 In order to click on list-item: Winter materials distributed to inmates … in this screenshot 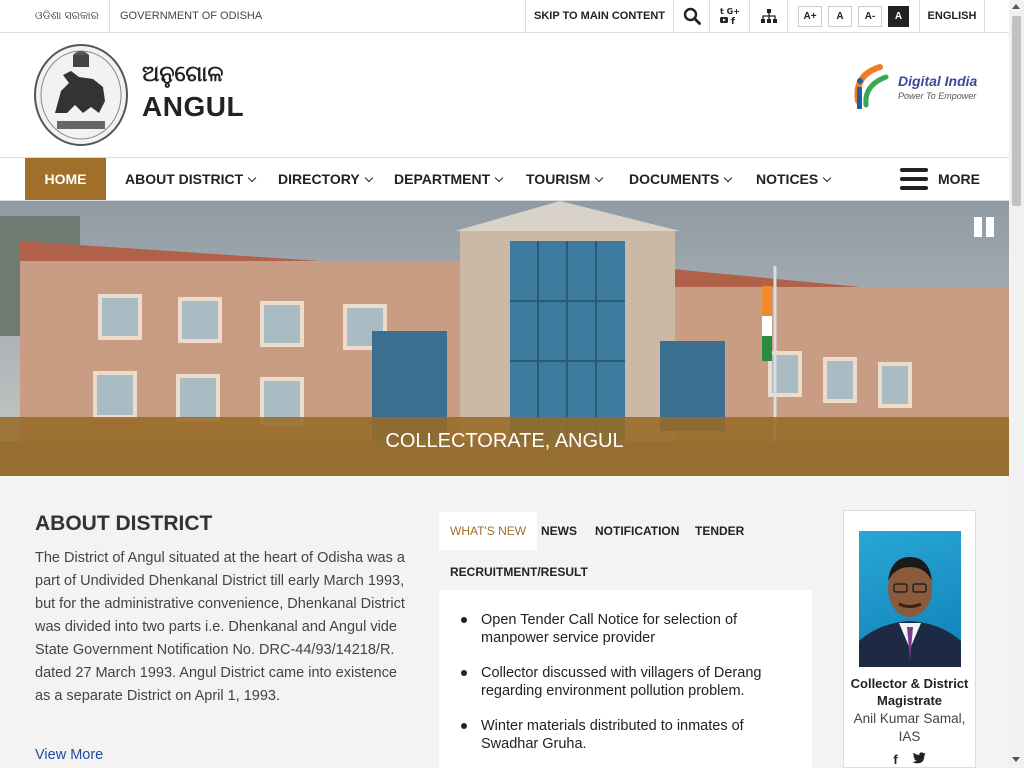, I will do `click(616, 735)`.